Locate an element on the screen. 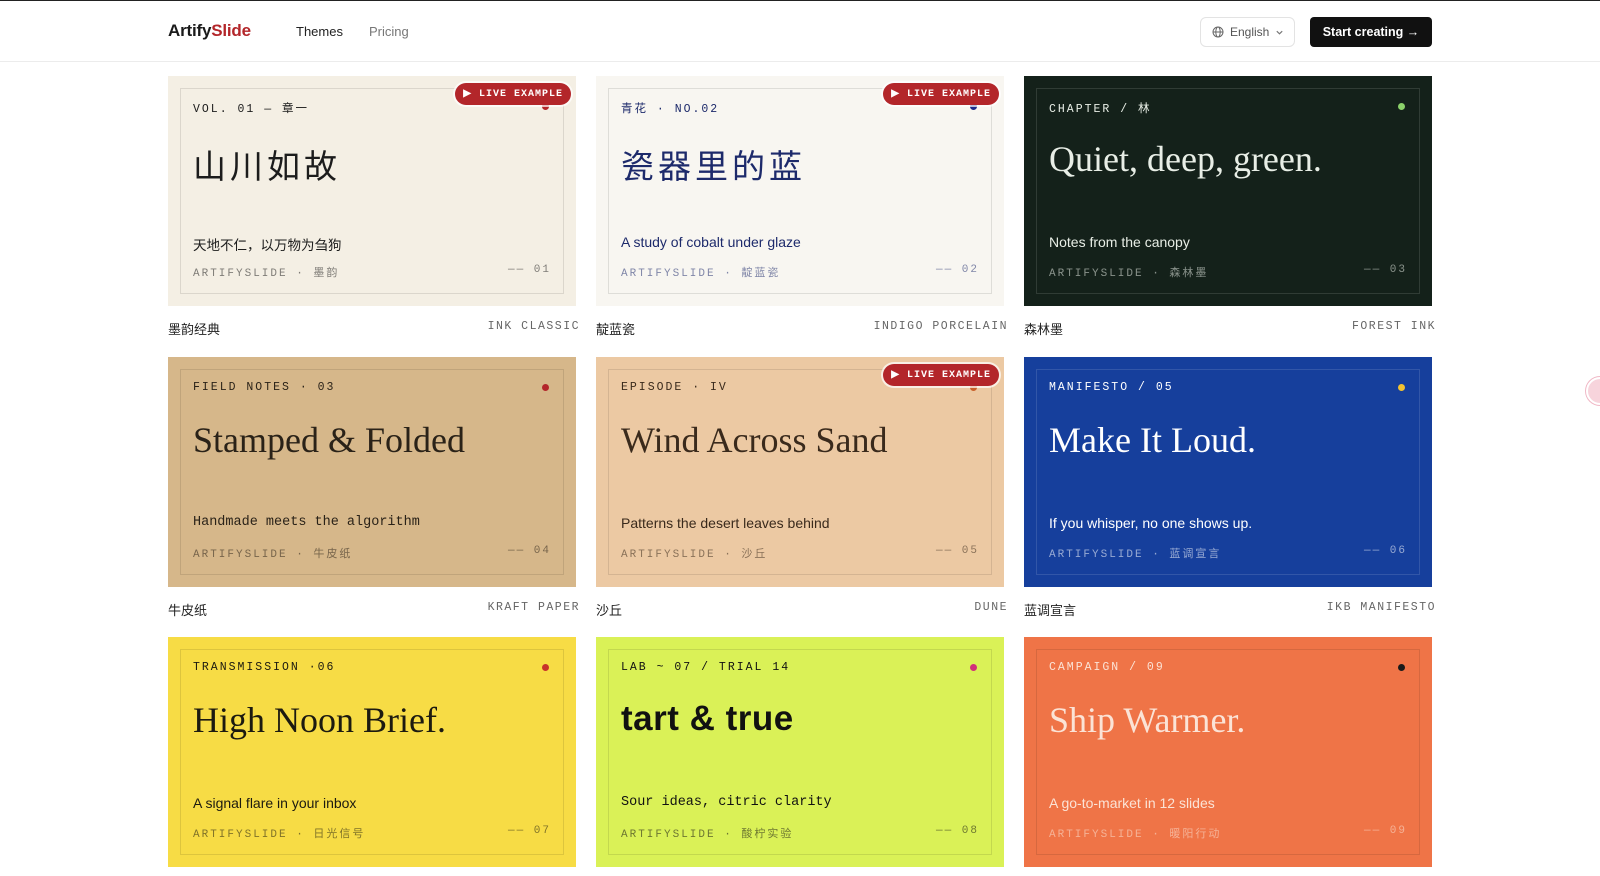  card-footer-brand: ARTIFYSLIDE · 日光信号 is located at coordinates (279, 835).